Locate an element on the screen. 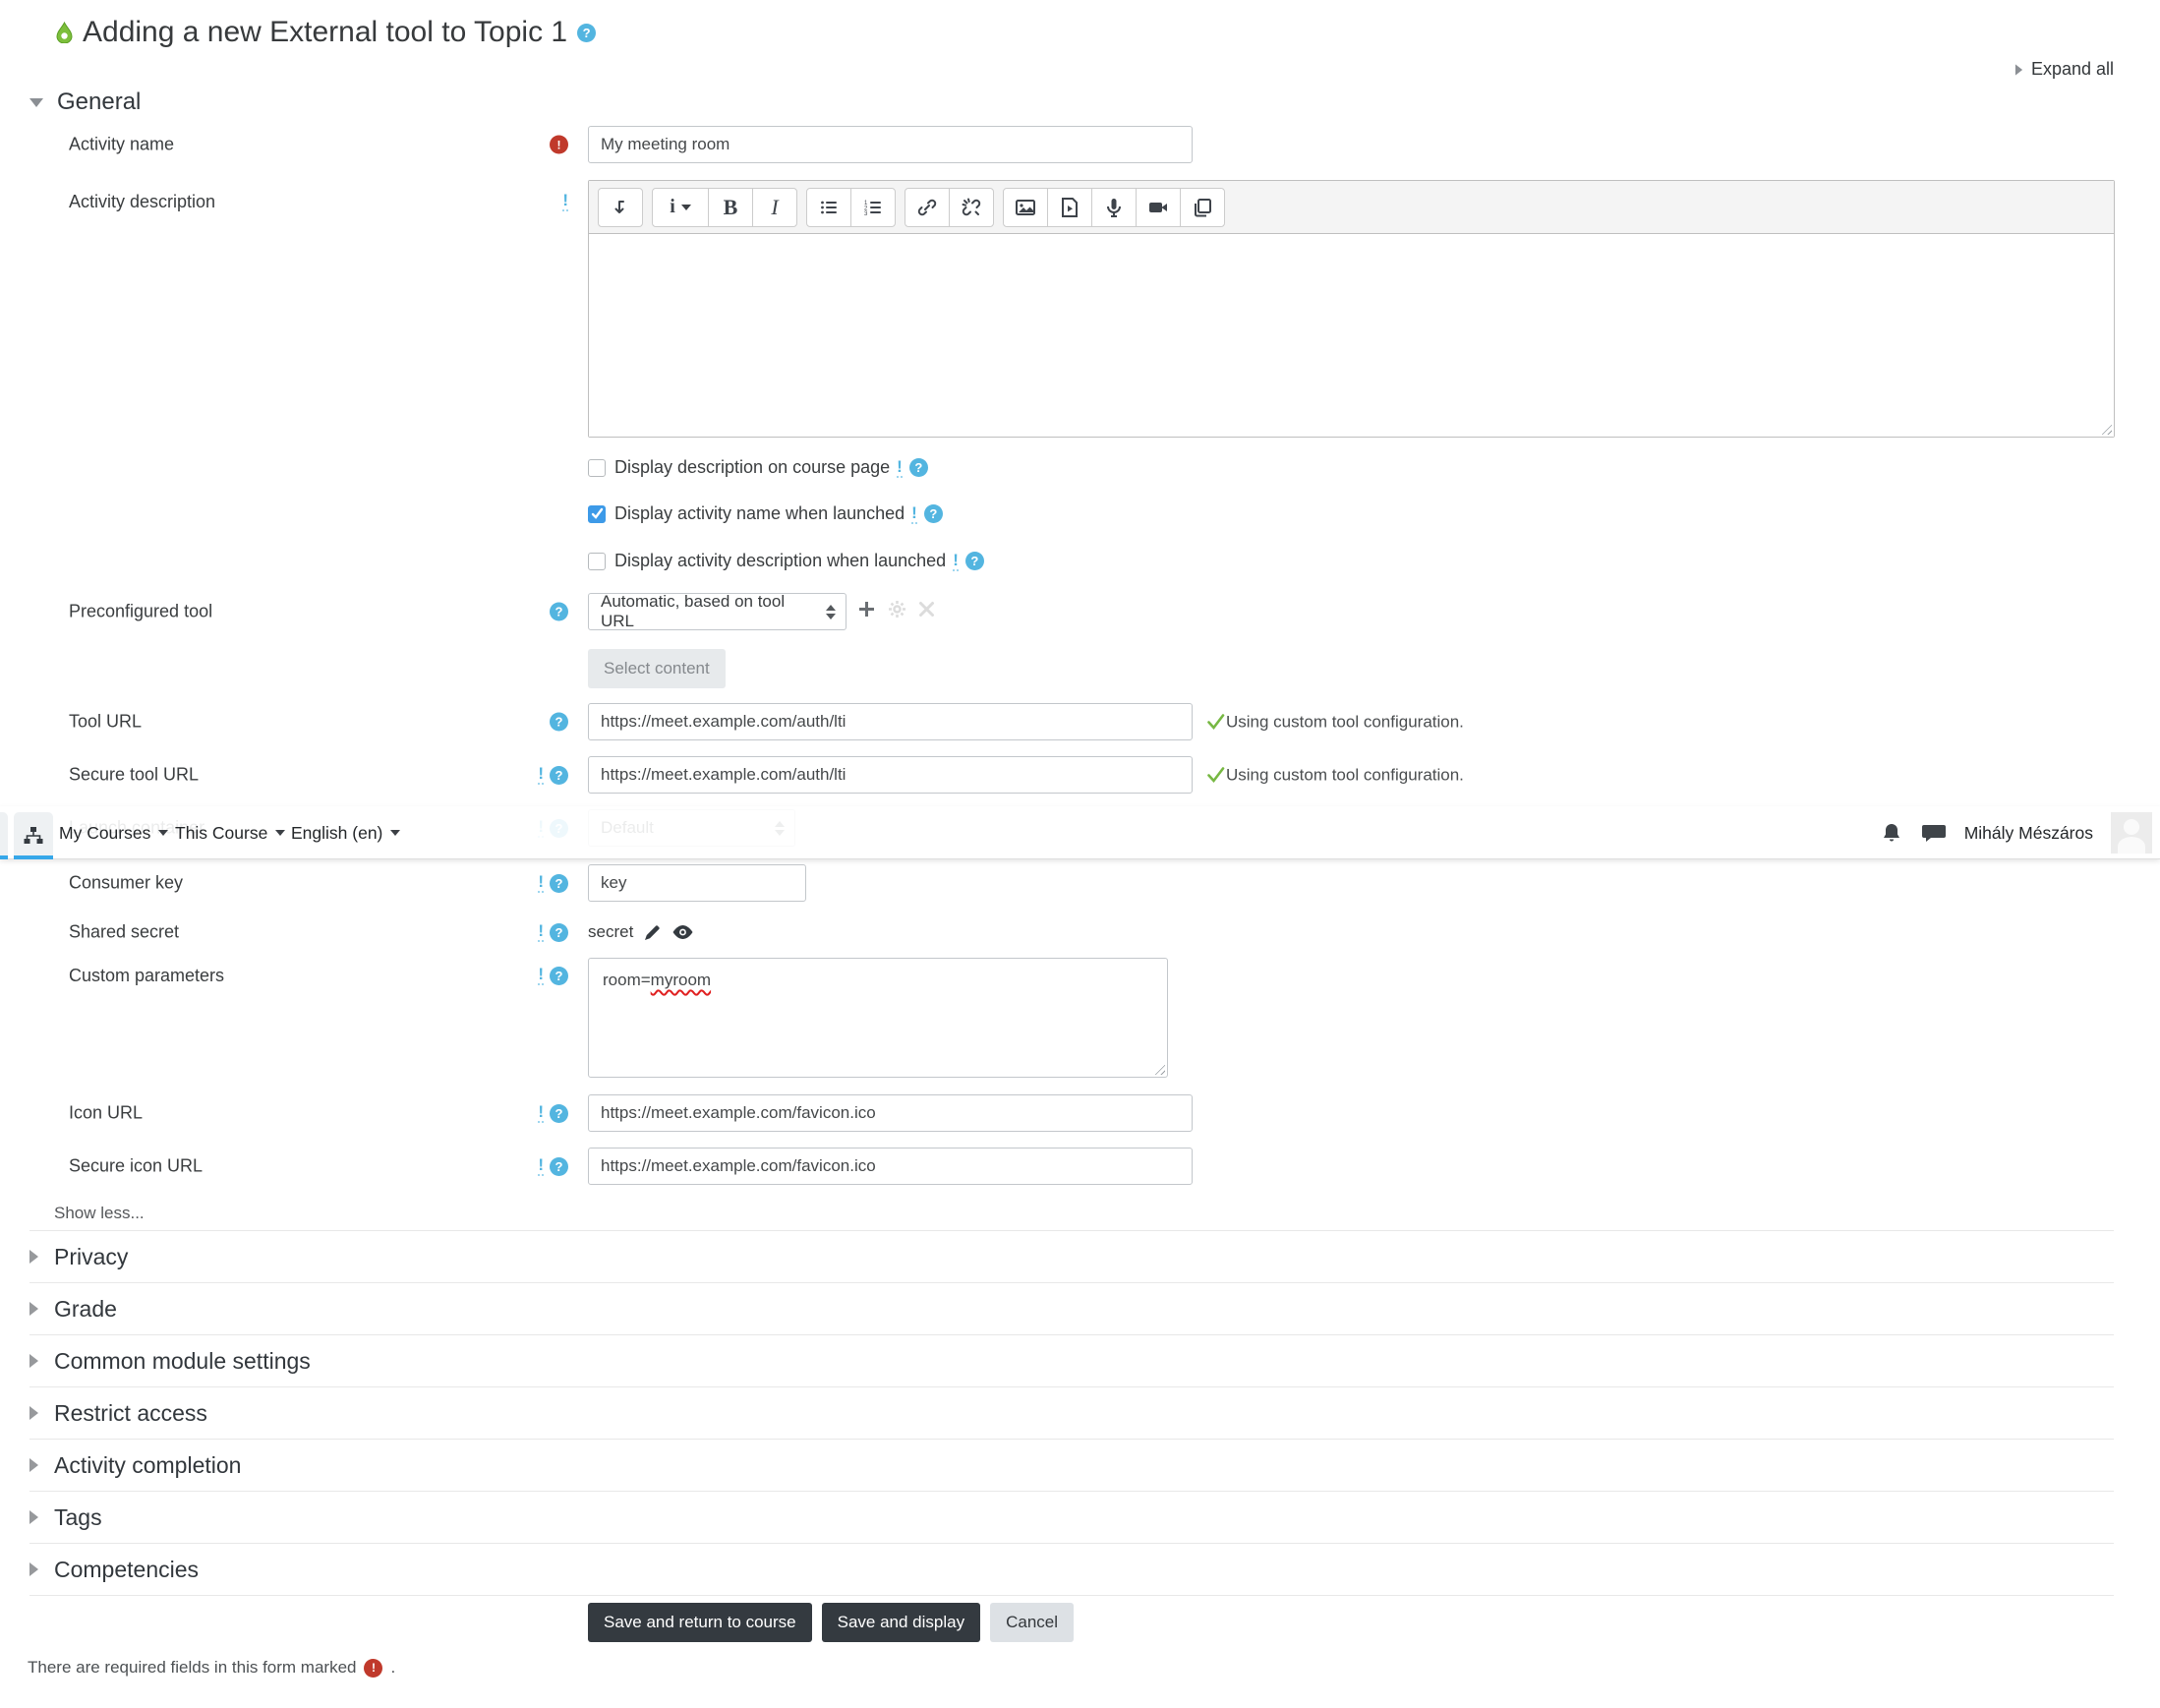 The image size is (2160, 1708). sitemap-icon is located at coordinates (34, 835).